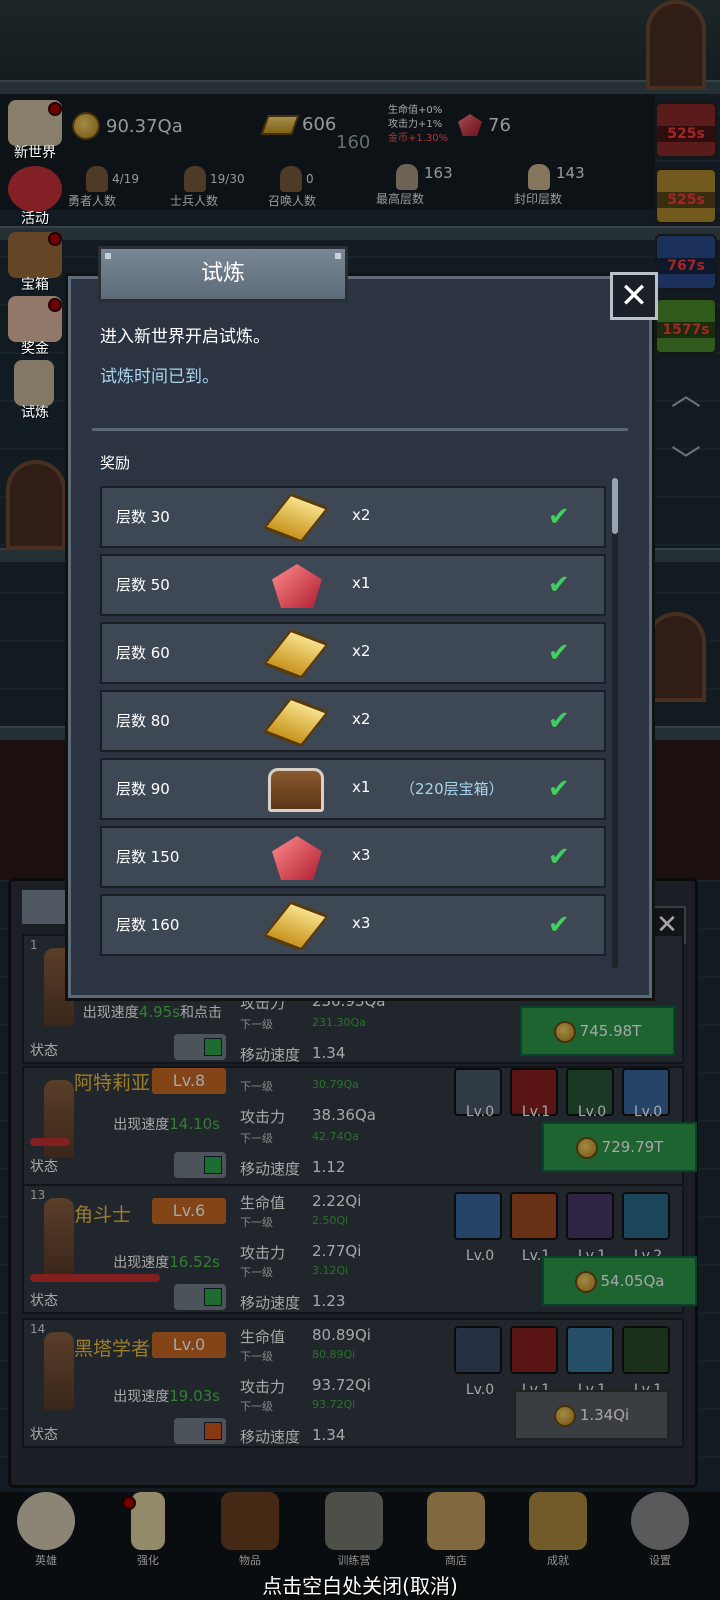  Describe the element at coordinates (353, 925) in the screenshot. I see `reward-row: 层数 160 x3 ✔` at that location.